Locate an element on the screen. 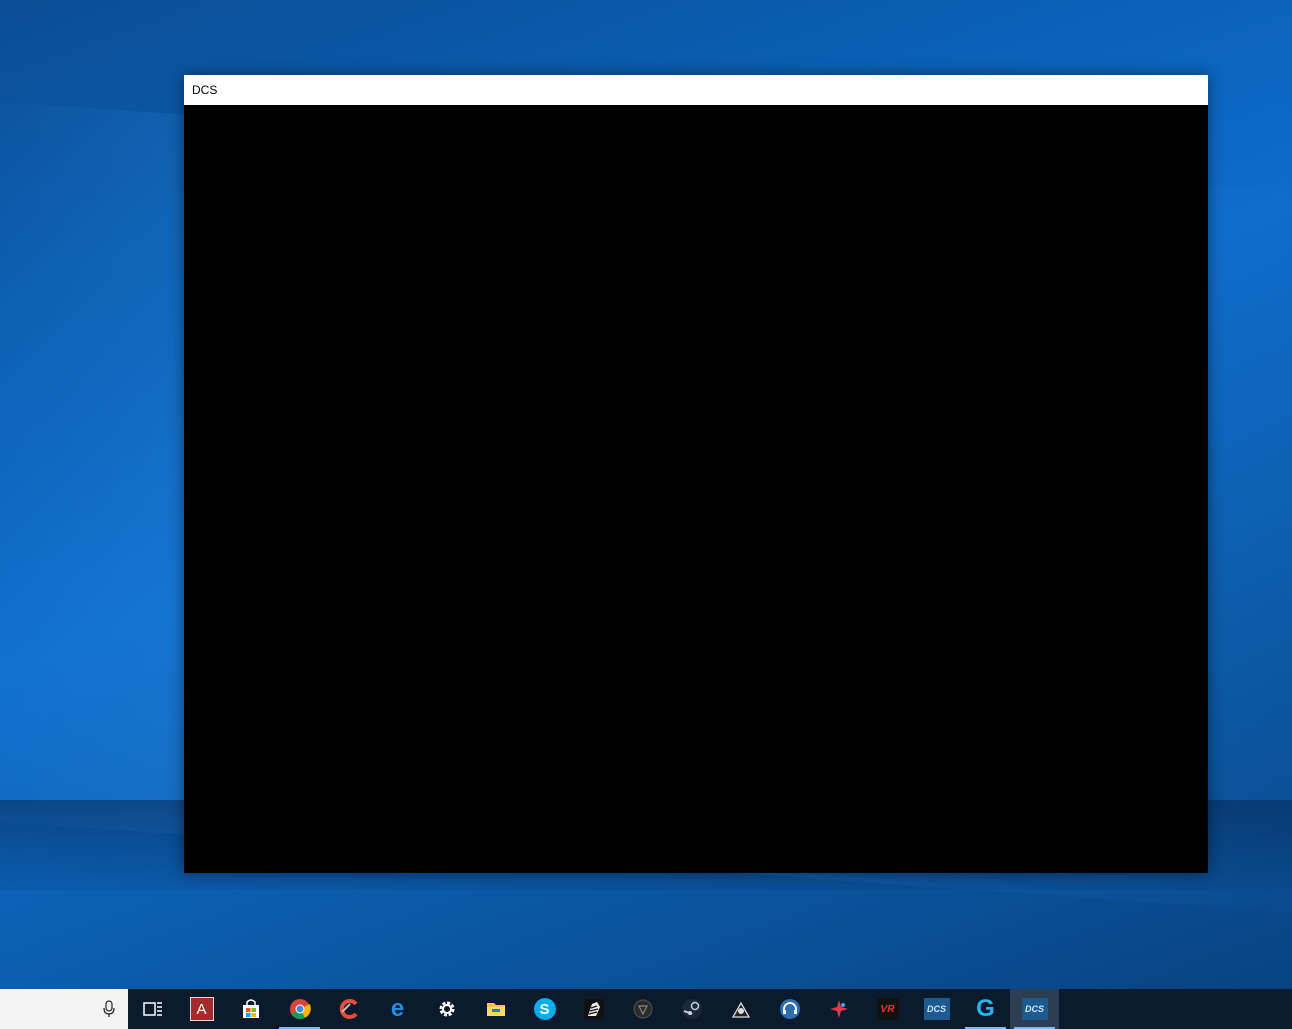 This screenshot has height=1029, width=1292. taskbar-dark-circle-app is located at coordinates (642, 1009).